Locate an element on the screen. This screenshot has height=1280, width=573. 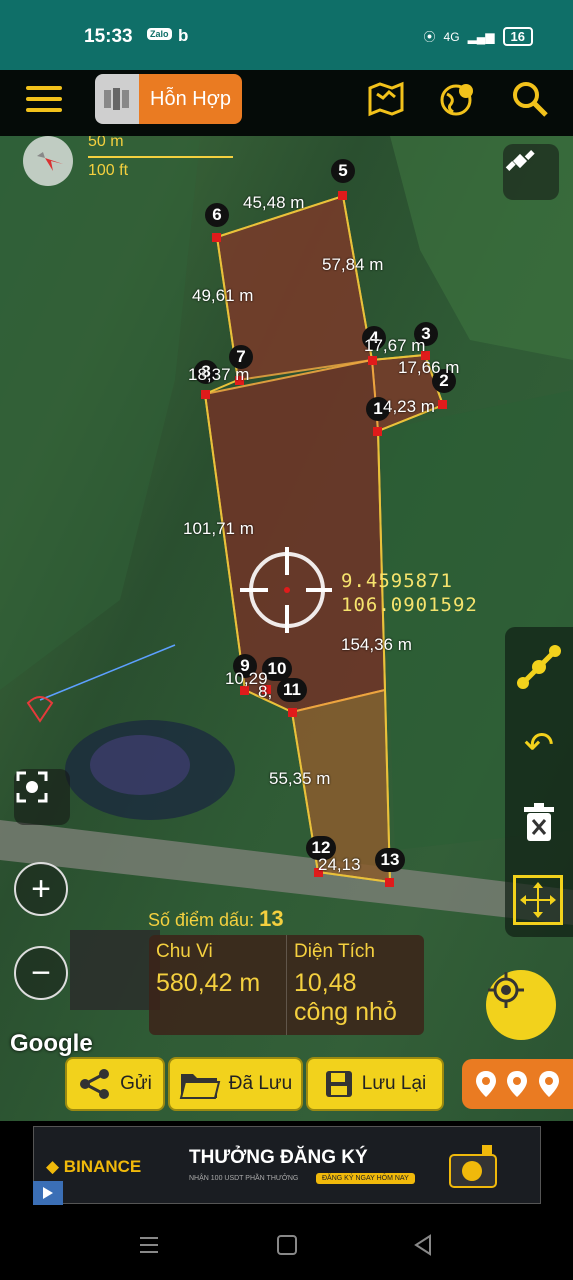
latitude: 9.4595871 is located at coordinates (397, 581).